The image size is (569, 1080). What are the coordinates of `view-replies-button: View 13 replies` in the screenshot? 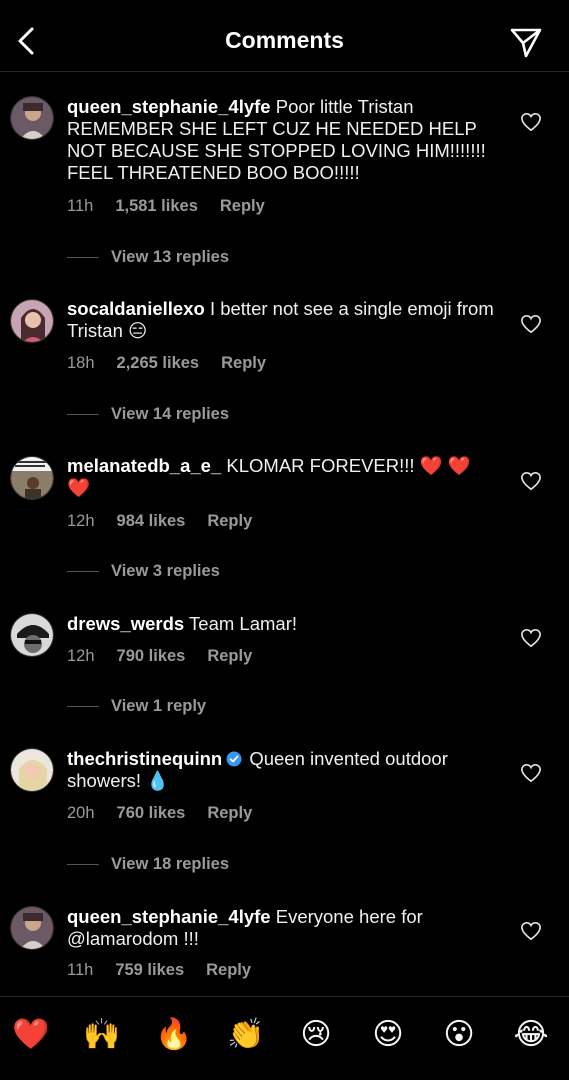 It's located at (148, 257).